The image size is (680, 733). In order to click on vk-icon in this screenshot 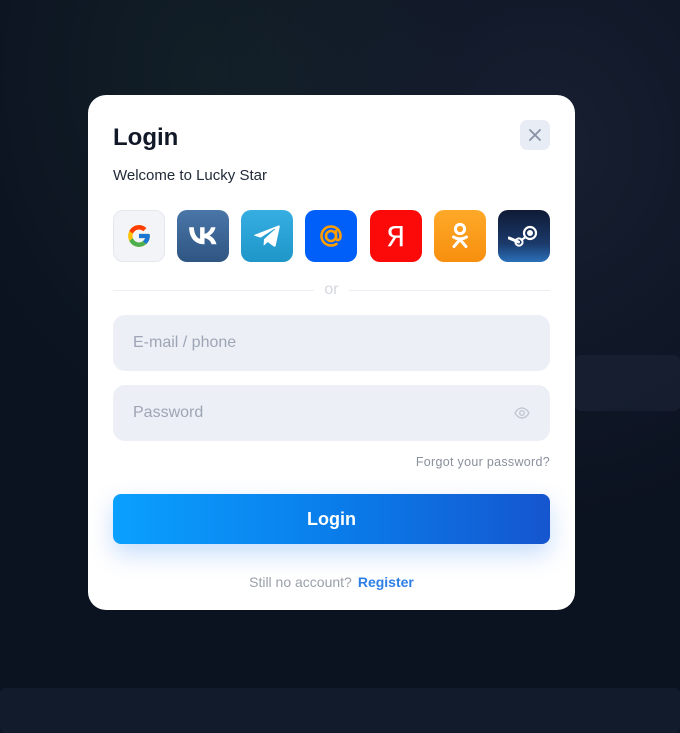, I will do `click(203, 236)`.